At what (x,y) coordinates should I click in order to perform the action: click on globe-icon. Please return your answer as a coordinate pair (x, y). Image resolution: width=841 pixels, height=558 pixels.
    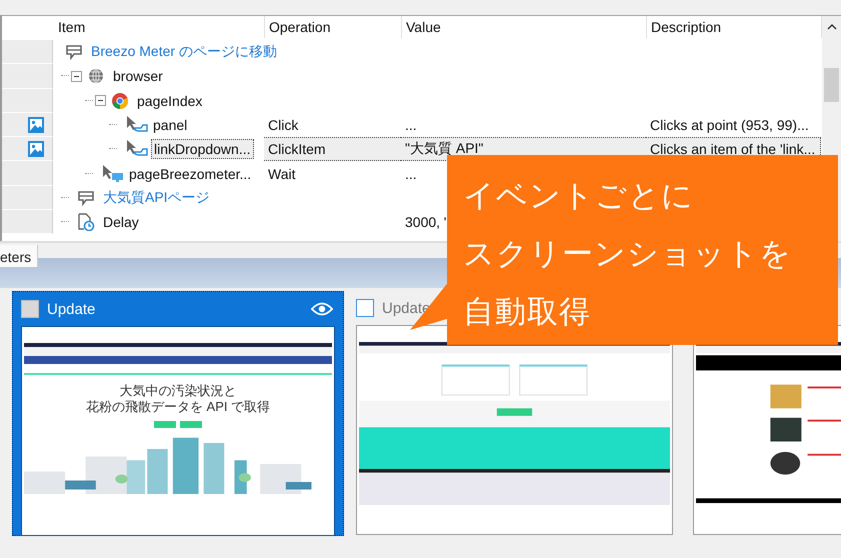
    Looking at the image, I should click on (96, 76).